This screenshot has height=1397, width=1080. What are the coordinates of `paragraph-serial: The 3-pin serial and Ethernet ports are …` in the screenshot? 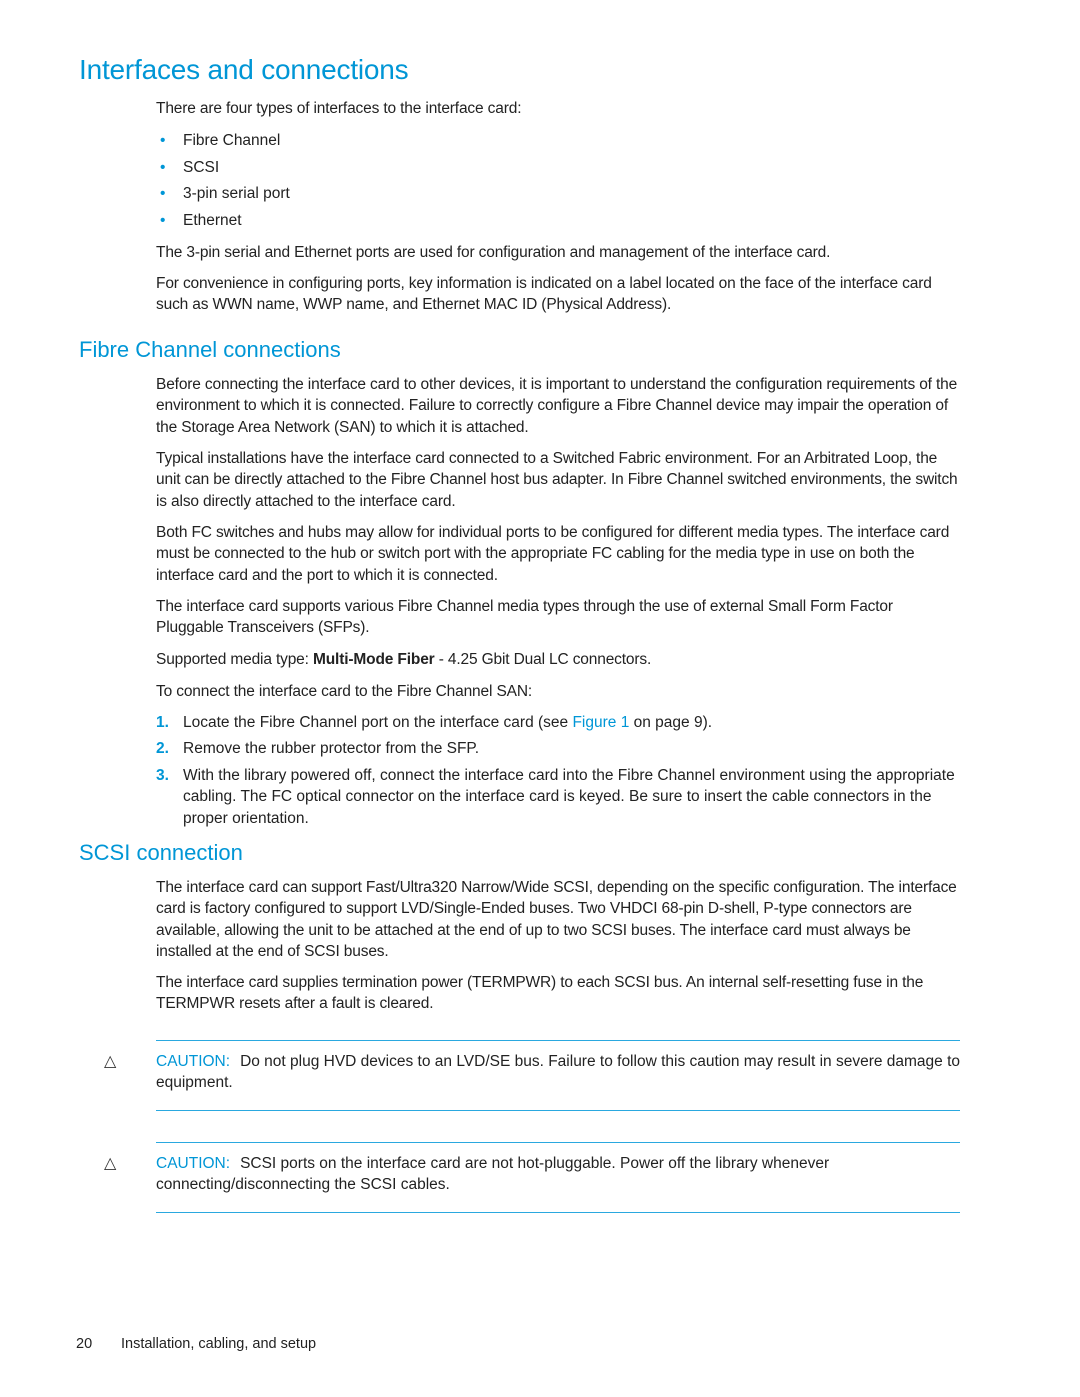 It's located at (493, 252).